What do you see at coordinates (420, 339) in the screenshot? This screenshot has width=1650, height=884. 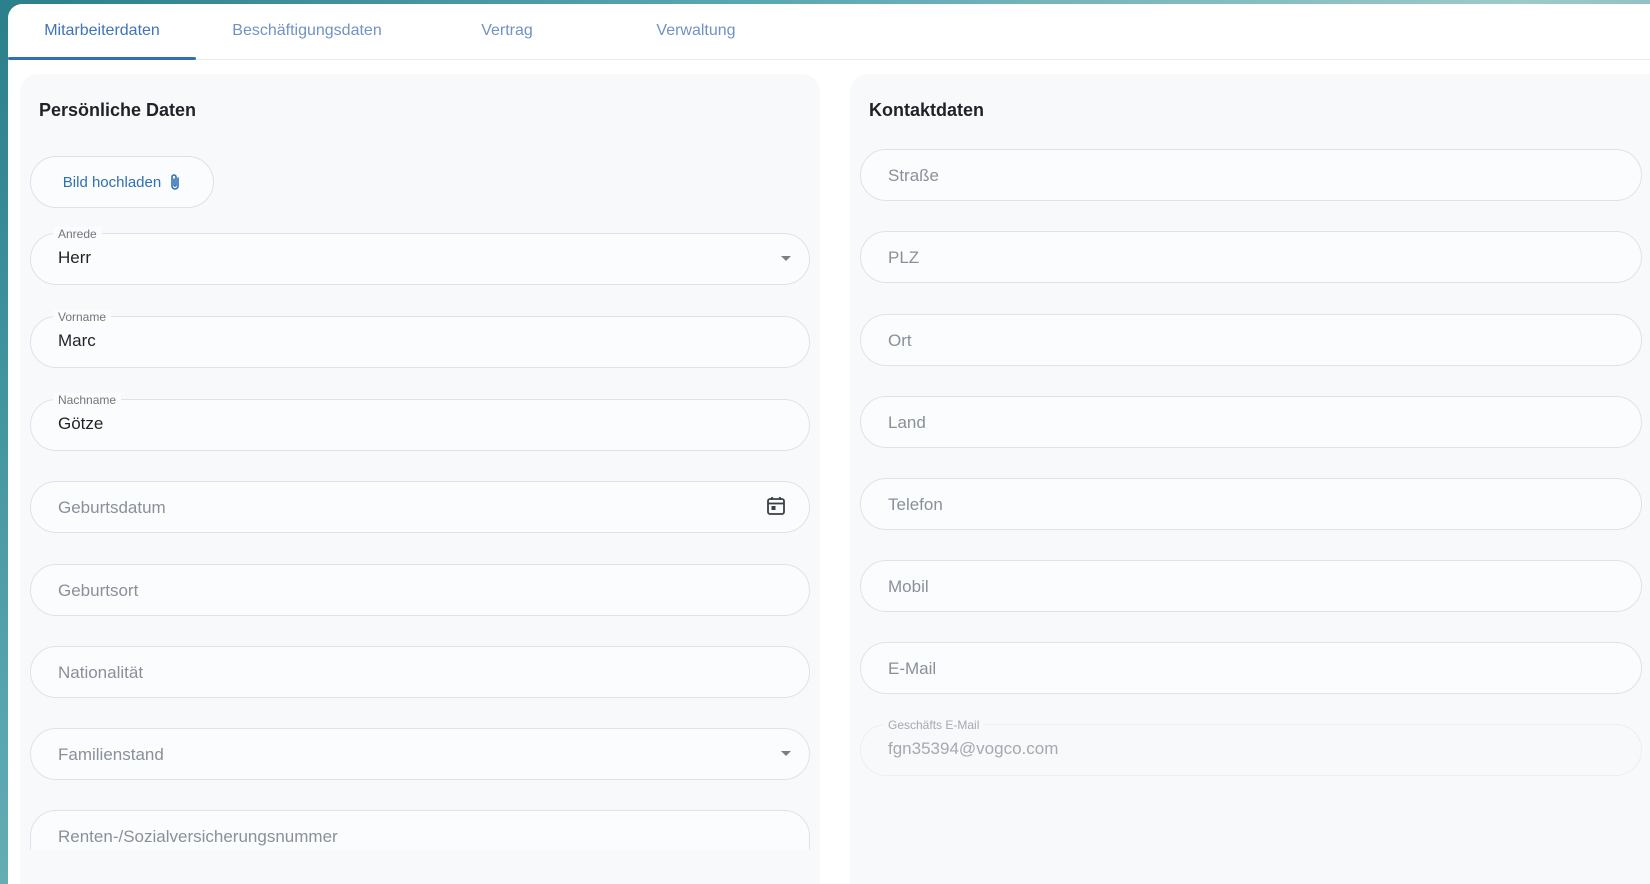 I see `vorname-field: Vorname Marc` at bounding box center [420, 339].